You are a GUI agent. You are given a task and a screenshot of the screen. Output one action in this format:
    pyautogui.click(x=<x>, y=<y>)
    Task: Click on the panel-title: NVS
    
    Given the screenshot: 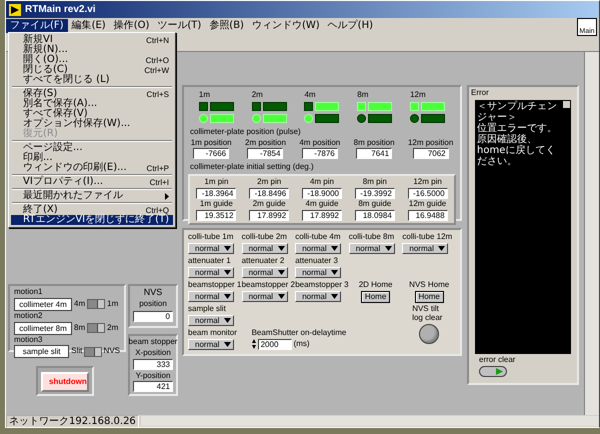 What is the action you would take?
    pyautogui.click(x=153, y=293)
    